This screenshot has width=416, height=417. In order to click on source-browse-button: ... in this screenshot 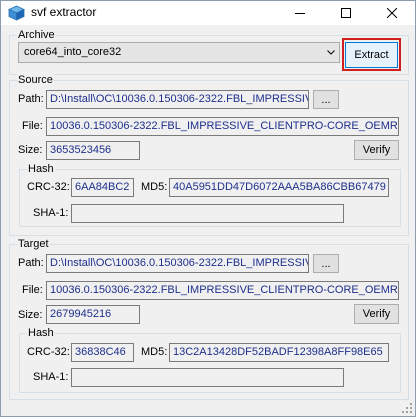, I will do `click(326, 99)`.